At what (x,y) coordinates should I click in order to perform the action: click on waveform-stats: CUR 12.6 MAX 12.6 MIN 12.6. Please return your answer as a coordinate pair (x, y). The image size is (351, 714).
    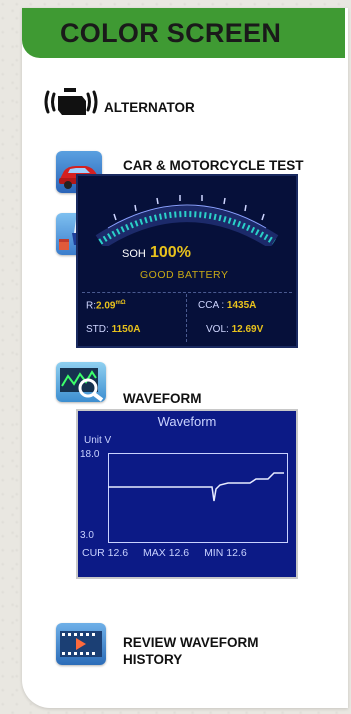
    Looking at the image, I should click on (170, 553).